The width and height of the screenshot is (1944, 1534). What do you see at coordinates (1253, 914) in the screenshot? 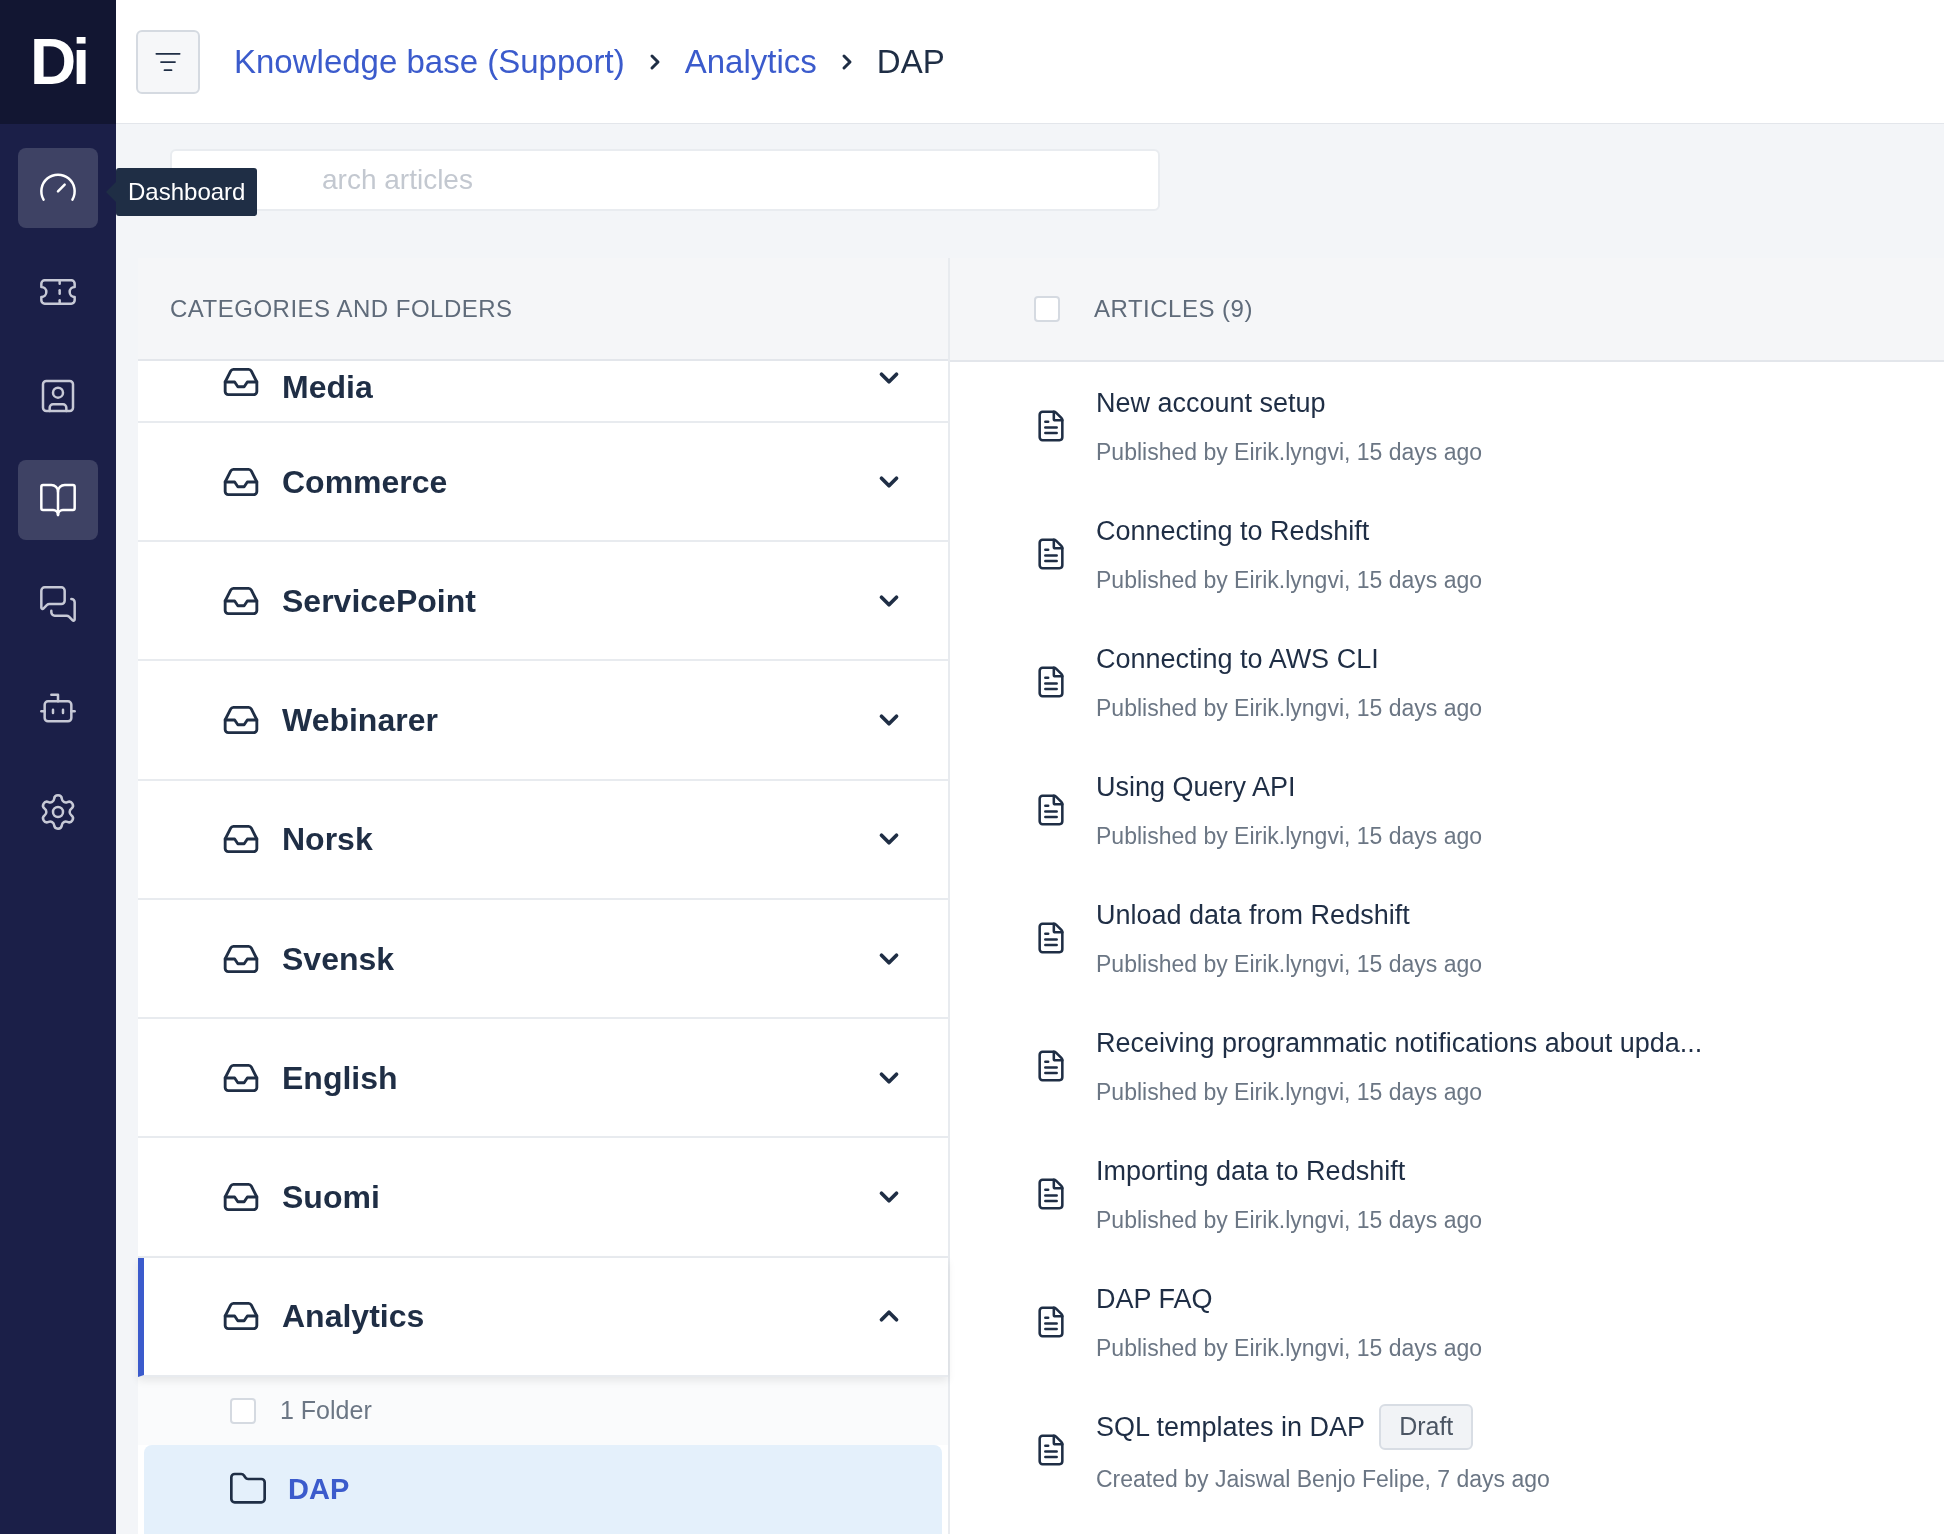
I see `article-title: Unload data from Redshift` at bounding box center [1253, 914].